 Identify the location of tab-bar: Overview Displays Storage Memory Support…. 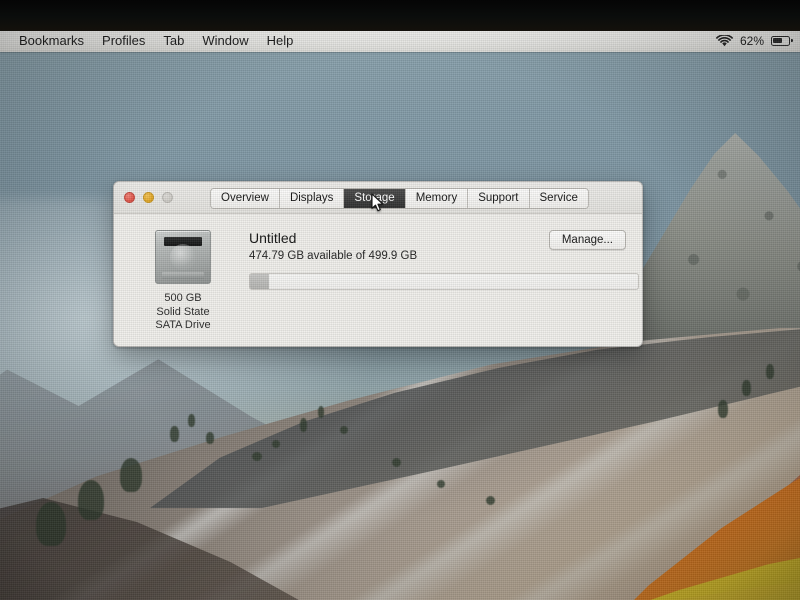
(399, 198).